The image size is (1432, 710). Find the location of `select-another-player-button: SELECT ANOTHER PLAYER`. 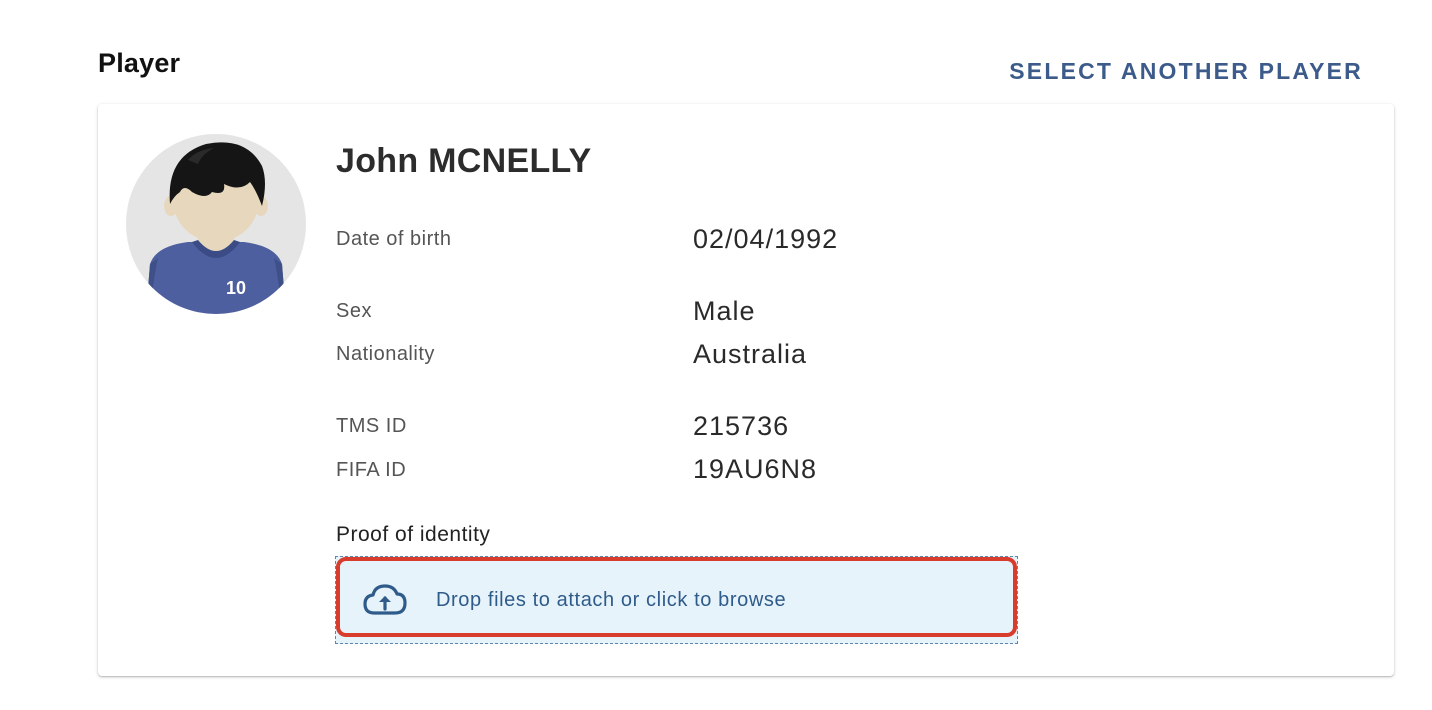

select-another-player-button: SELECT ANOTHER PLAYER is located at coordinates (1186, 71).